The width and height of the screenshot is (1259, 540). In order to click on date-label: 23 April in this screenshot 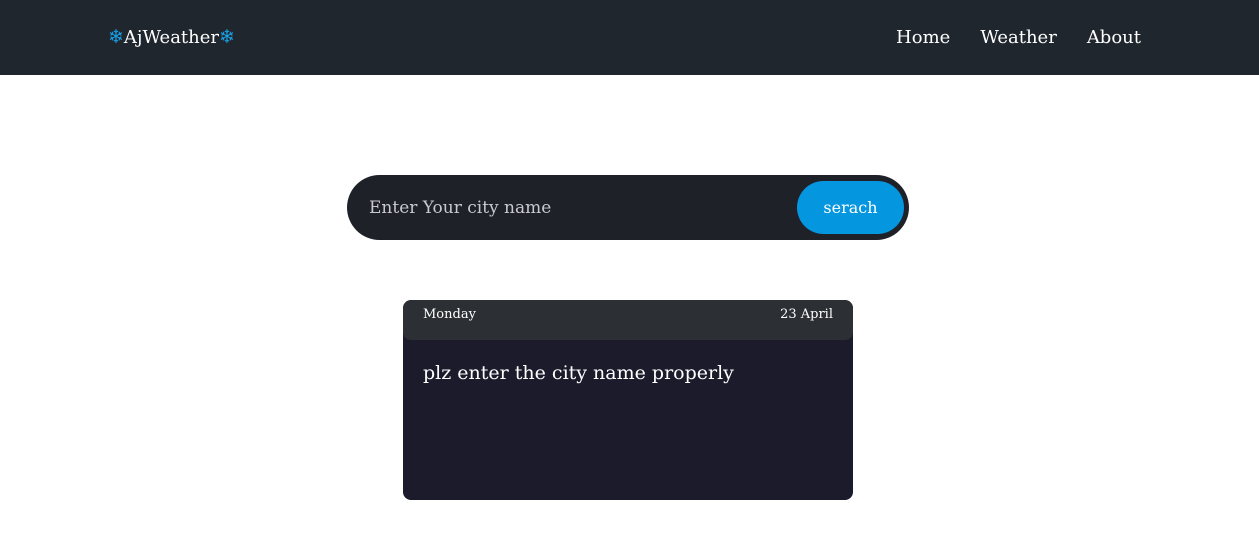, I will do `click(806, 314)`.